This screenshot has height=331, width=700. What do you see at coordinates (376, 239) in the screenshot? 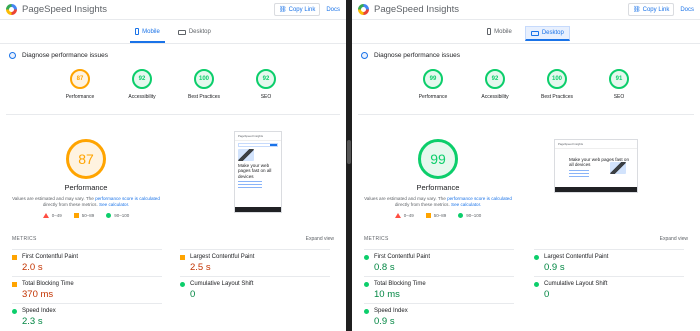
I see `metrics-heading: METRICS` at bounding box center [376, 239].